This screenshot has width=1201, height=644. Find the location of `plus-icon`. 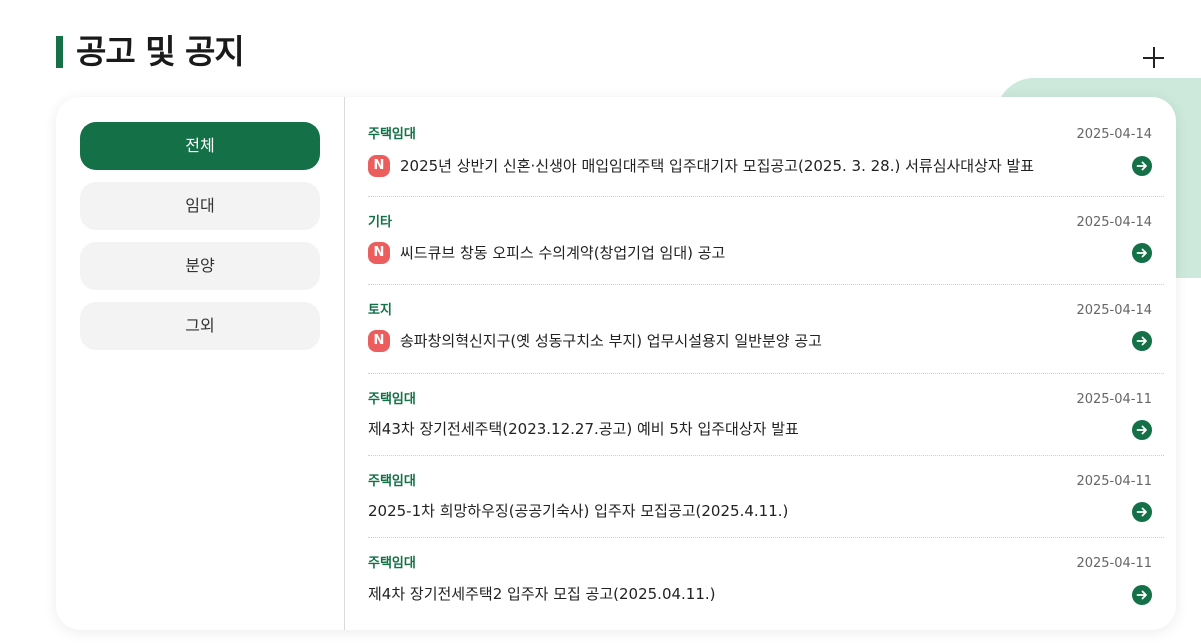

plus-icon is located at coordinates (1154, 58).